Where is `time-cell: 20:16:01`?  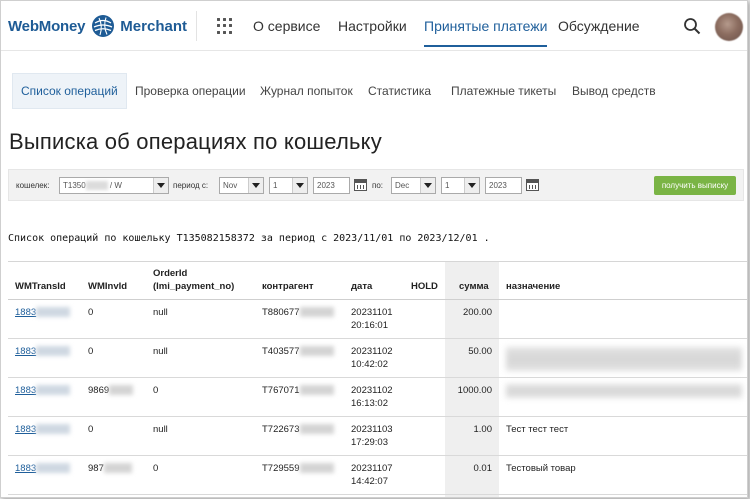 time-cell: 20:16:01 is located at coordinates (369, 325).